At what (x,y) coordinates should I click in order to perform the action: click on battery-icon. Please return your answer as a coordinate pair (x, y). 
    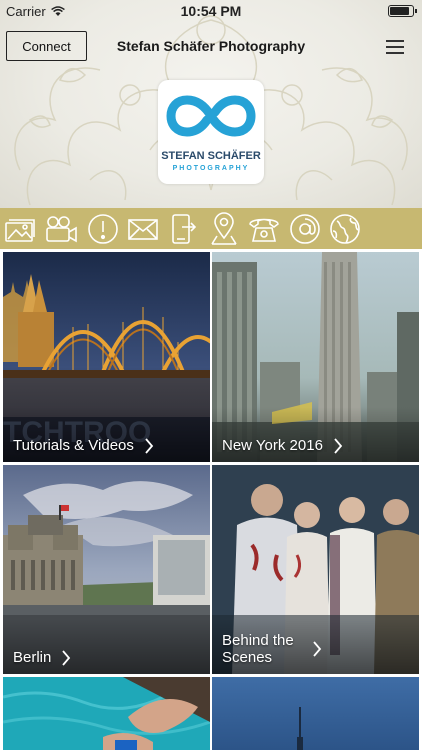
    Looking at the image, I should click on (402, 11).